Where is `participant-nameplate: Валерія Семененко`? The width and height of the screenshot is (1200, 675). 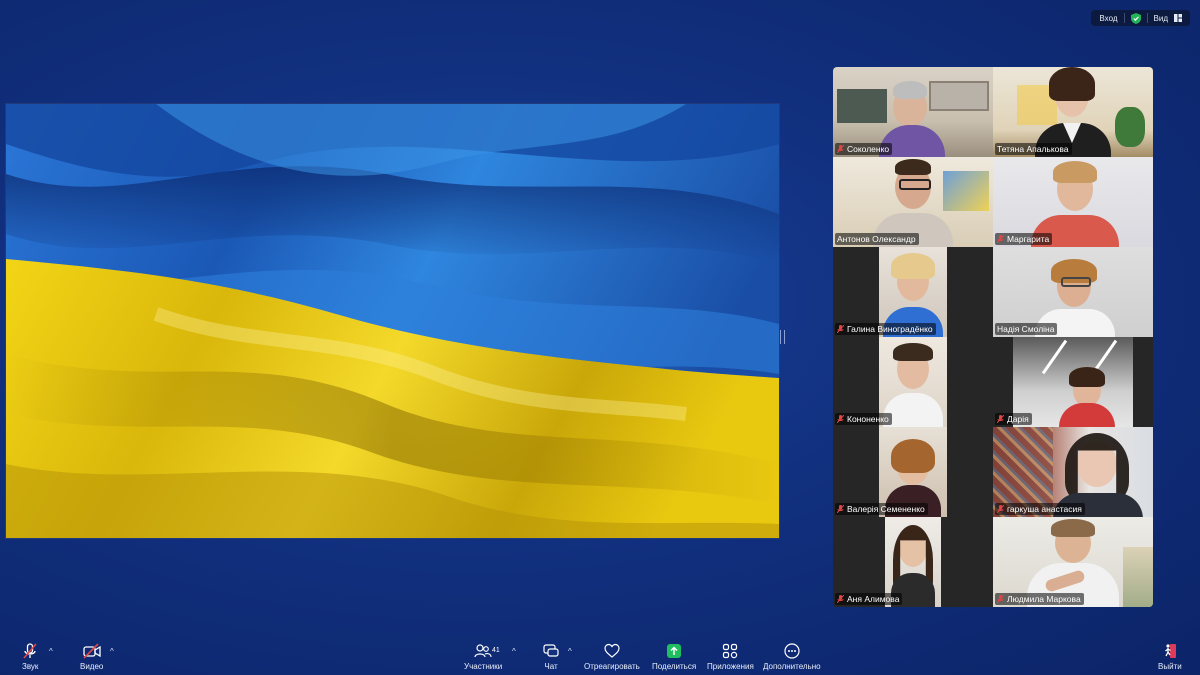
participant-nameplate: Валерія Семененко is located at coordinates (881, 509).